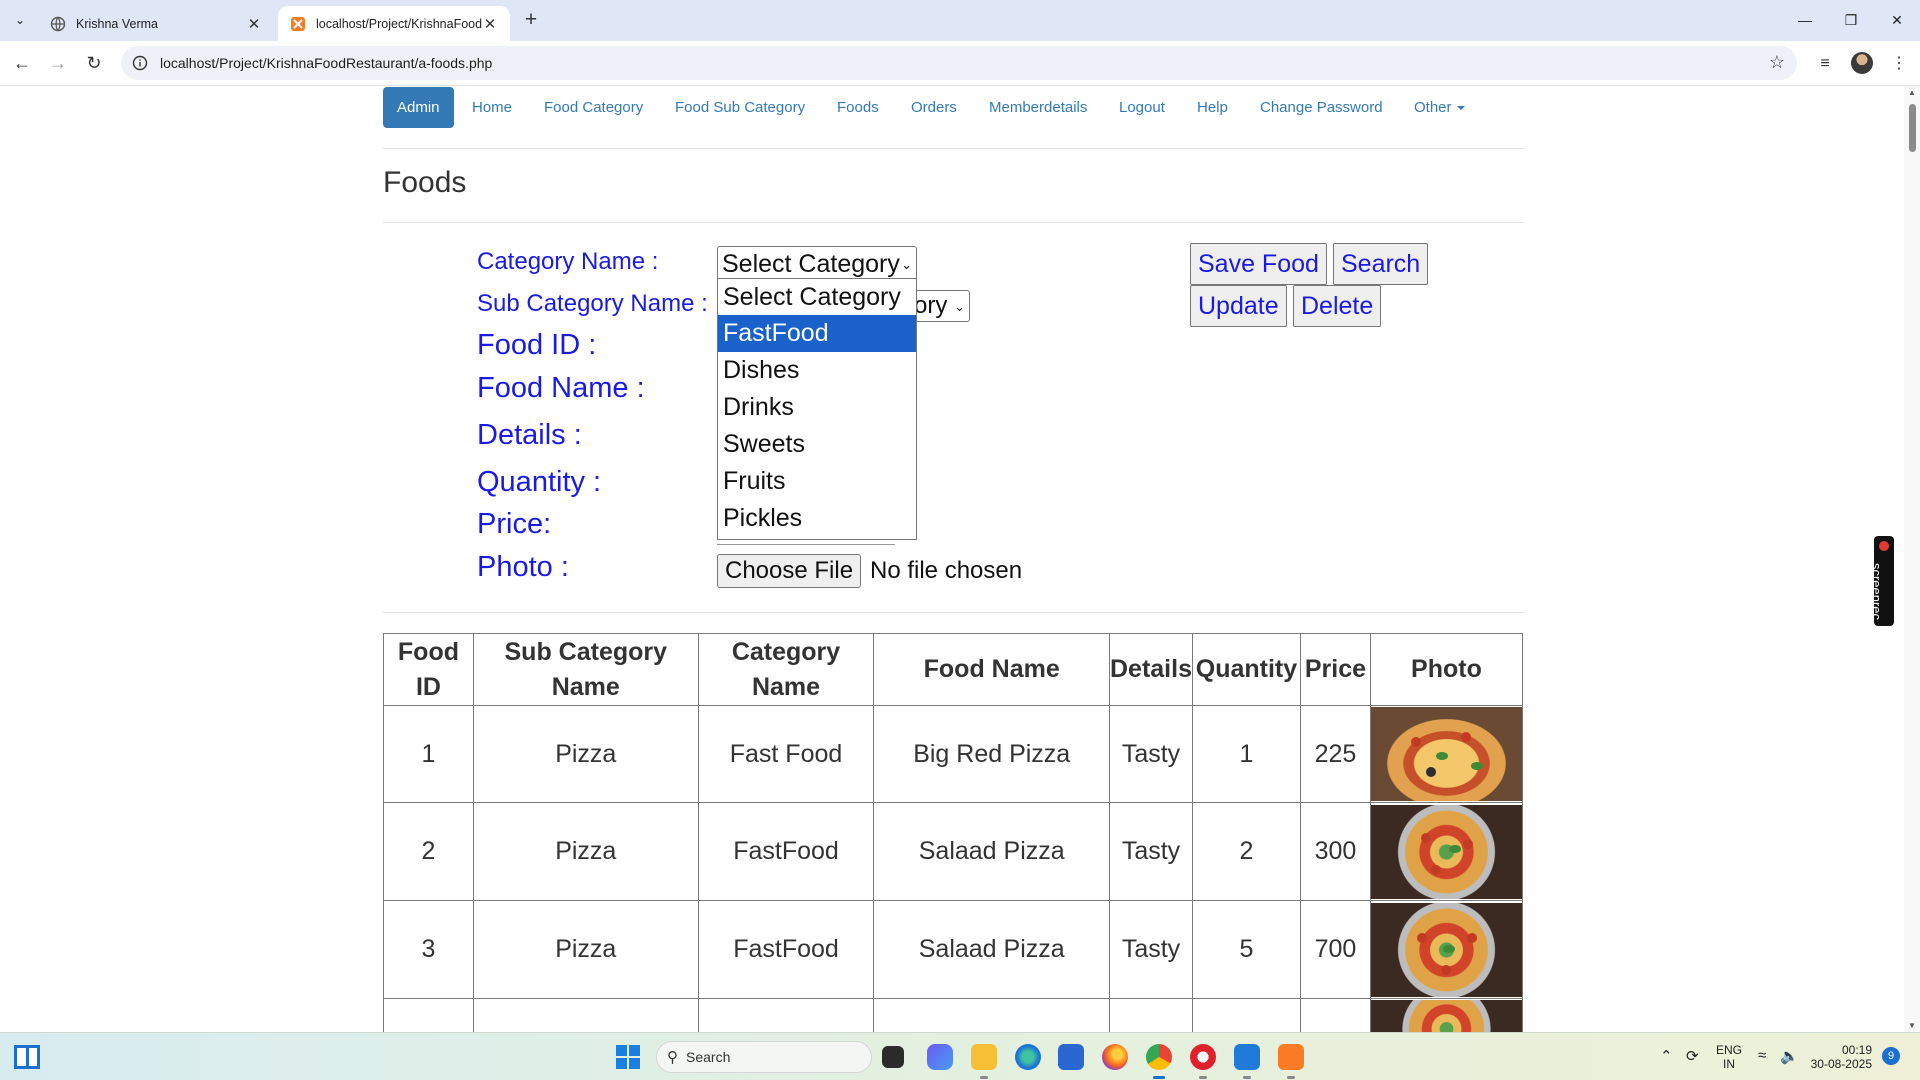 This screenshot has height=1080, width=1920. I want to click on bookmark-star-icon: ☆, so click(1777, 62).